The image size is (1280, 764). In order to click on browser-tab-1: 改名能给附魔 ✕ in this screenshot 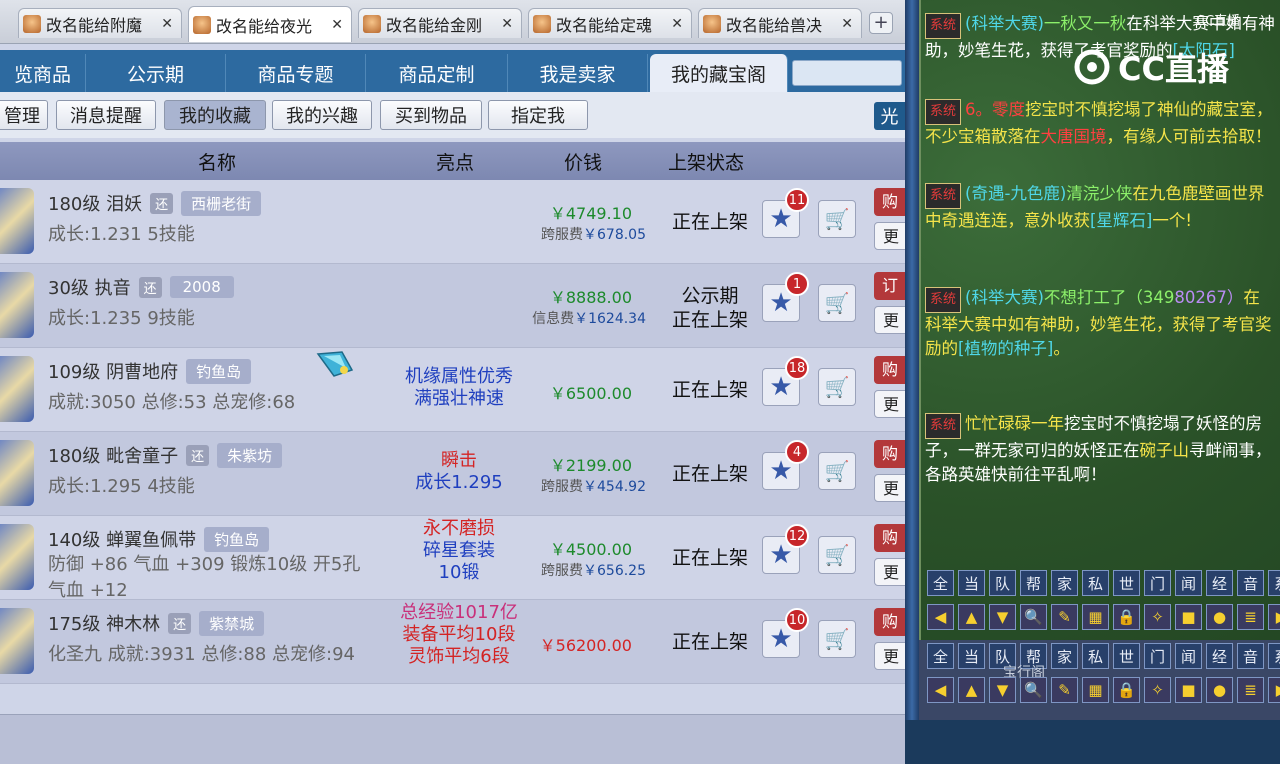, I will do `click(100, 23)`.